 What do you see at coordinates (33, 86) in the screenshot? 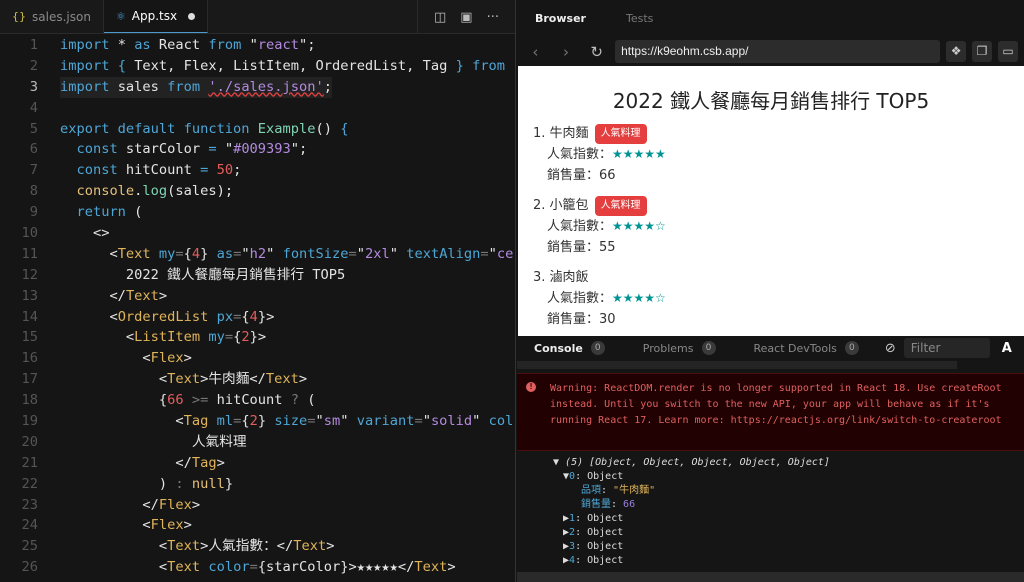
I see `line-number: 3` at bounding box center [33, 86].